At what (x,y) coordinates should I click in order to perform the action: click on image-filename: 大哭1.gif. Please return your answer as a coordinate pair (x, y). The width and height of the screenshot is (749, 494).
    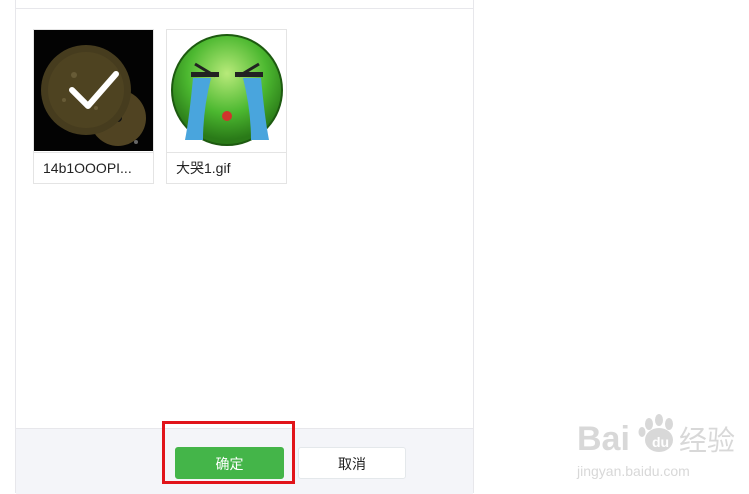
    Looking at the image, I should click on (226, 167).